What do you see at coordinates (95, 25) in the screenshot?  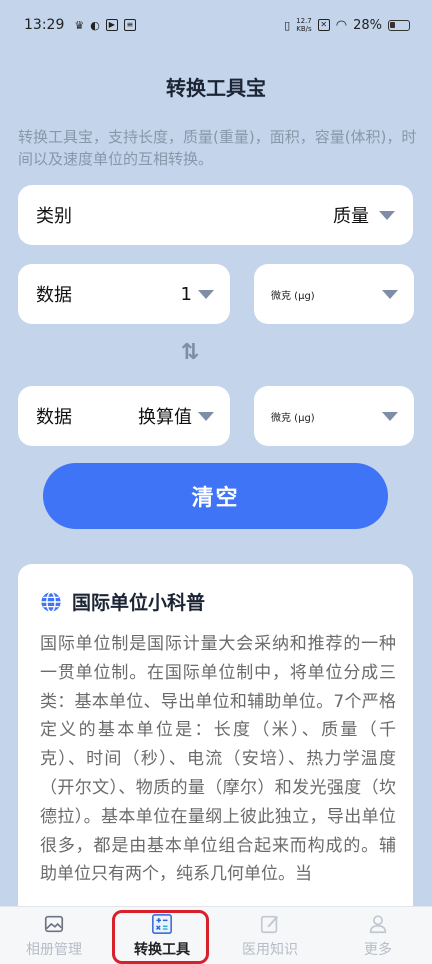 I see `app-icon: ◐` at bounding box center [95, 25].